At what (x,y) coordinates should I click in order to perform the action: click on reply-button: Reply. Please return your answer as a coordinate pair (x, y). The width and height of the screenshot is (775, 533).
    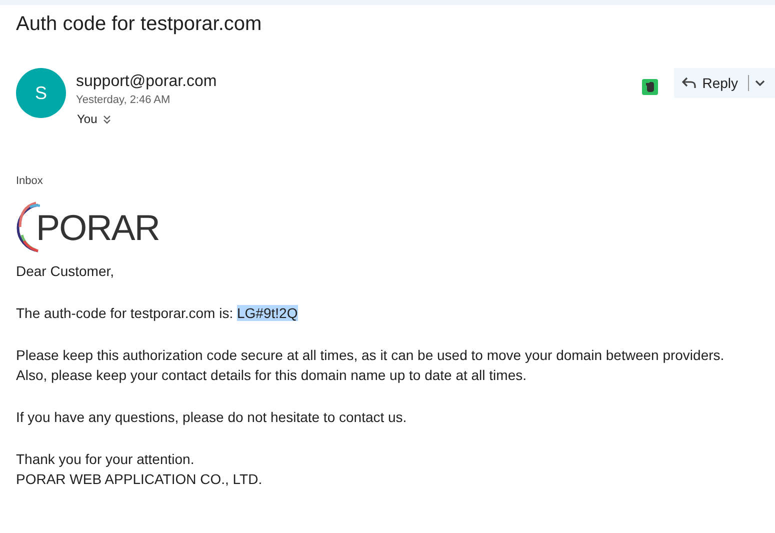
    Looking at the image, I should click on (724, 83).